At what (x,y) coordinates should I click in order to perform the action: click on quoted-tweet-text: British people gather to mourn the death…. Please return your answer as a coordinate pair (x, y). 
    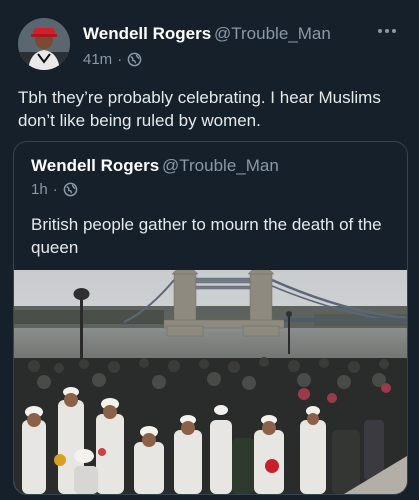
    Looking at the image, I should click on (206, 236).